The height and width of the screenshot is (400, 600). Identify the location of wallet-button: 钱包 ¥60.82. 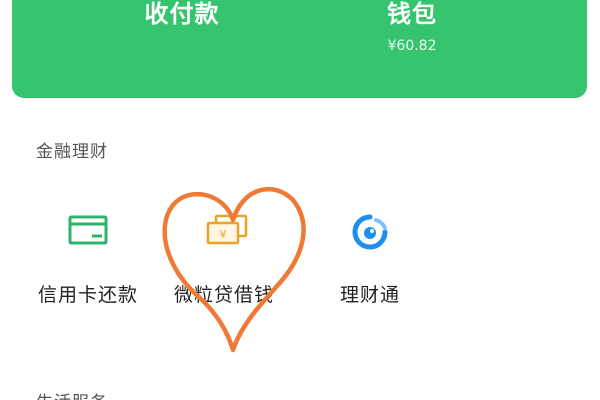
(412, 27).